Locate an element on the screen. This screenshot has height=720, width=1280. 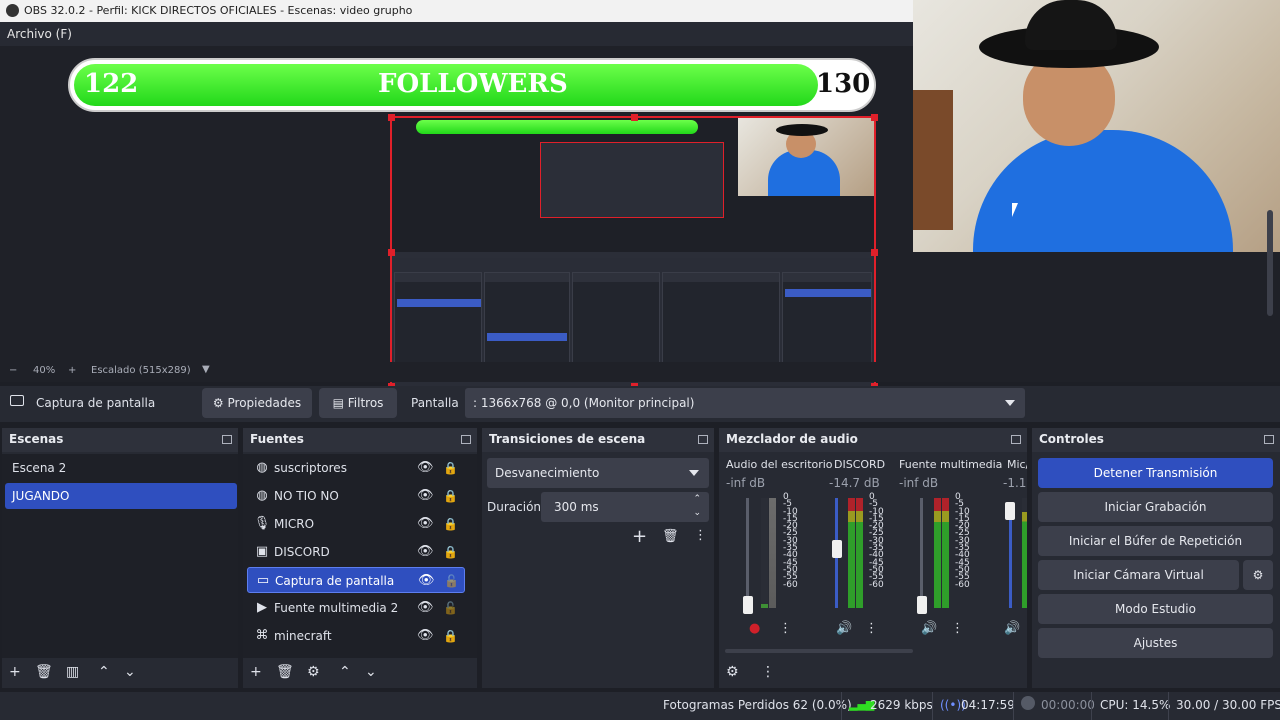
db-scale: 0 -5 -10 -15 -20 -25 -30 -35 -40 -45 -50 -55 -60 is located at coordinates (790, 541).